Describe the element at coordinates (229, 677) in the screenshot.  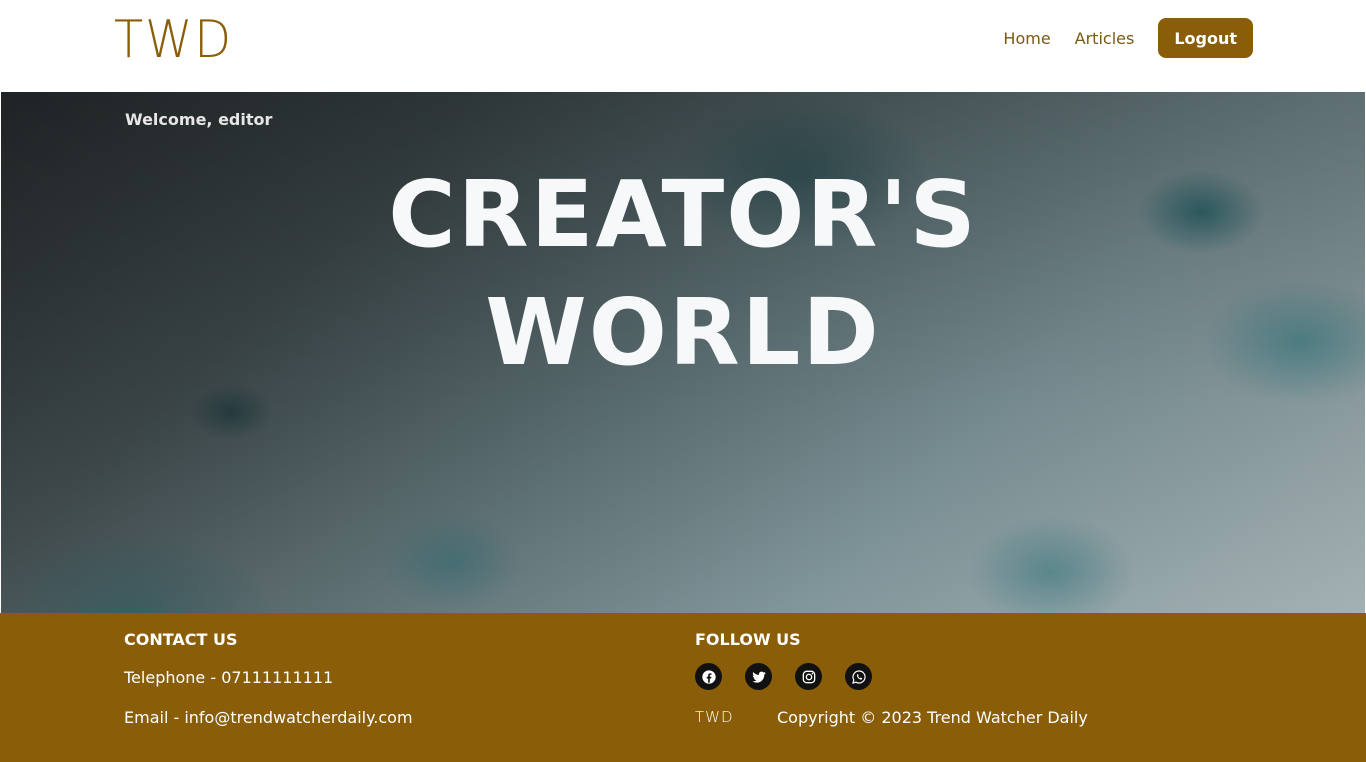
I see `contact-telephone: Telephone - 07111111111` at that location.